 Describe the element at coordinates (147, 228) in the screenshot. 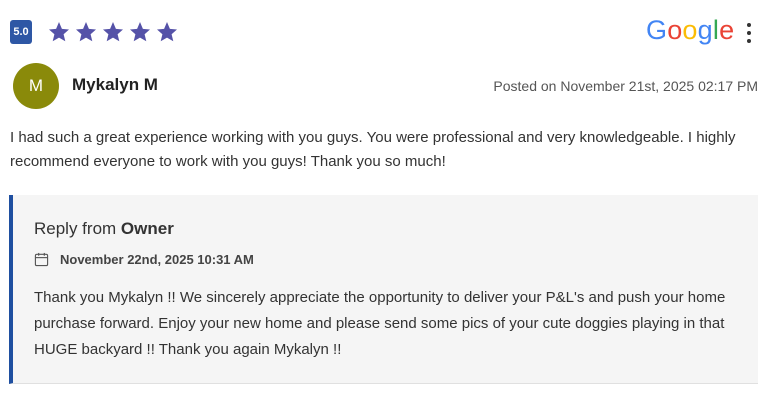

I see `reply-author: Owner` at that location.